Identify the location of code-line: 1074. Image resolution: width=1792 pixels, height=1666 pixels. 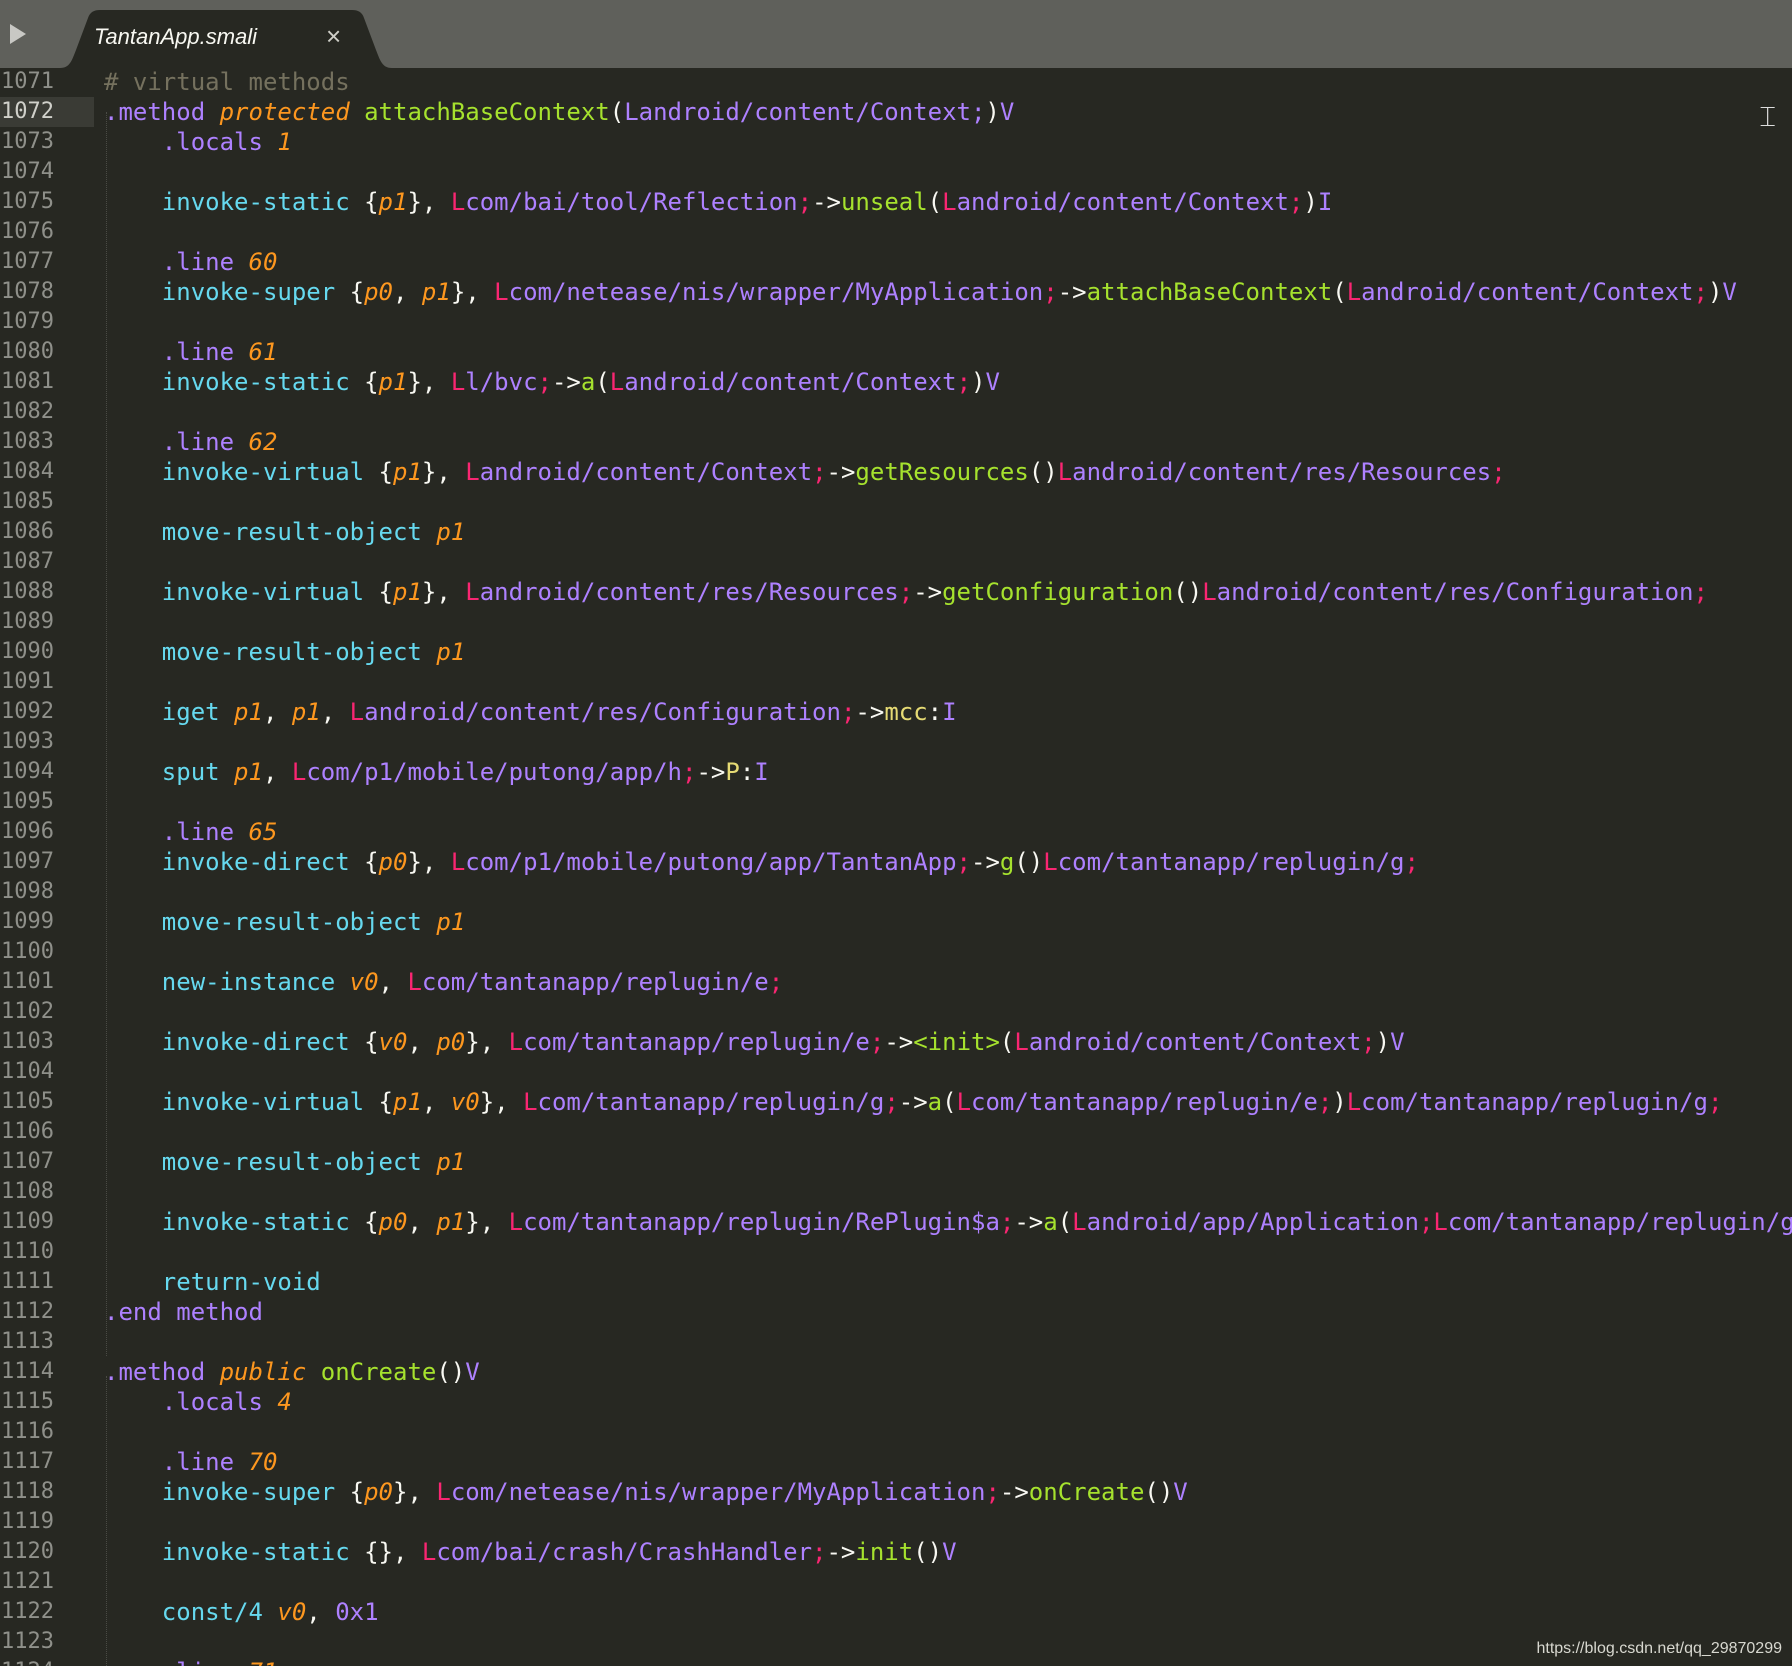
(896, 172).